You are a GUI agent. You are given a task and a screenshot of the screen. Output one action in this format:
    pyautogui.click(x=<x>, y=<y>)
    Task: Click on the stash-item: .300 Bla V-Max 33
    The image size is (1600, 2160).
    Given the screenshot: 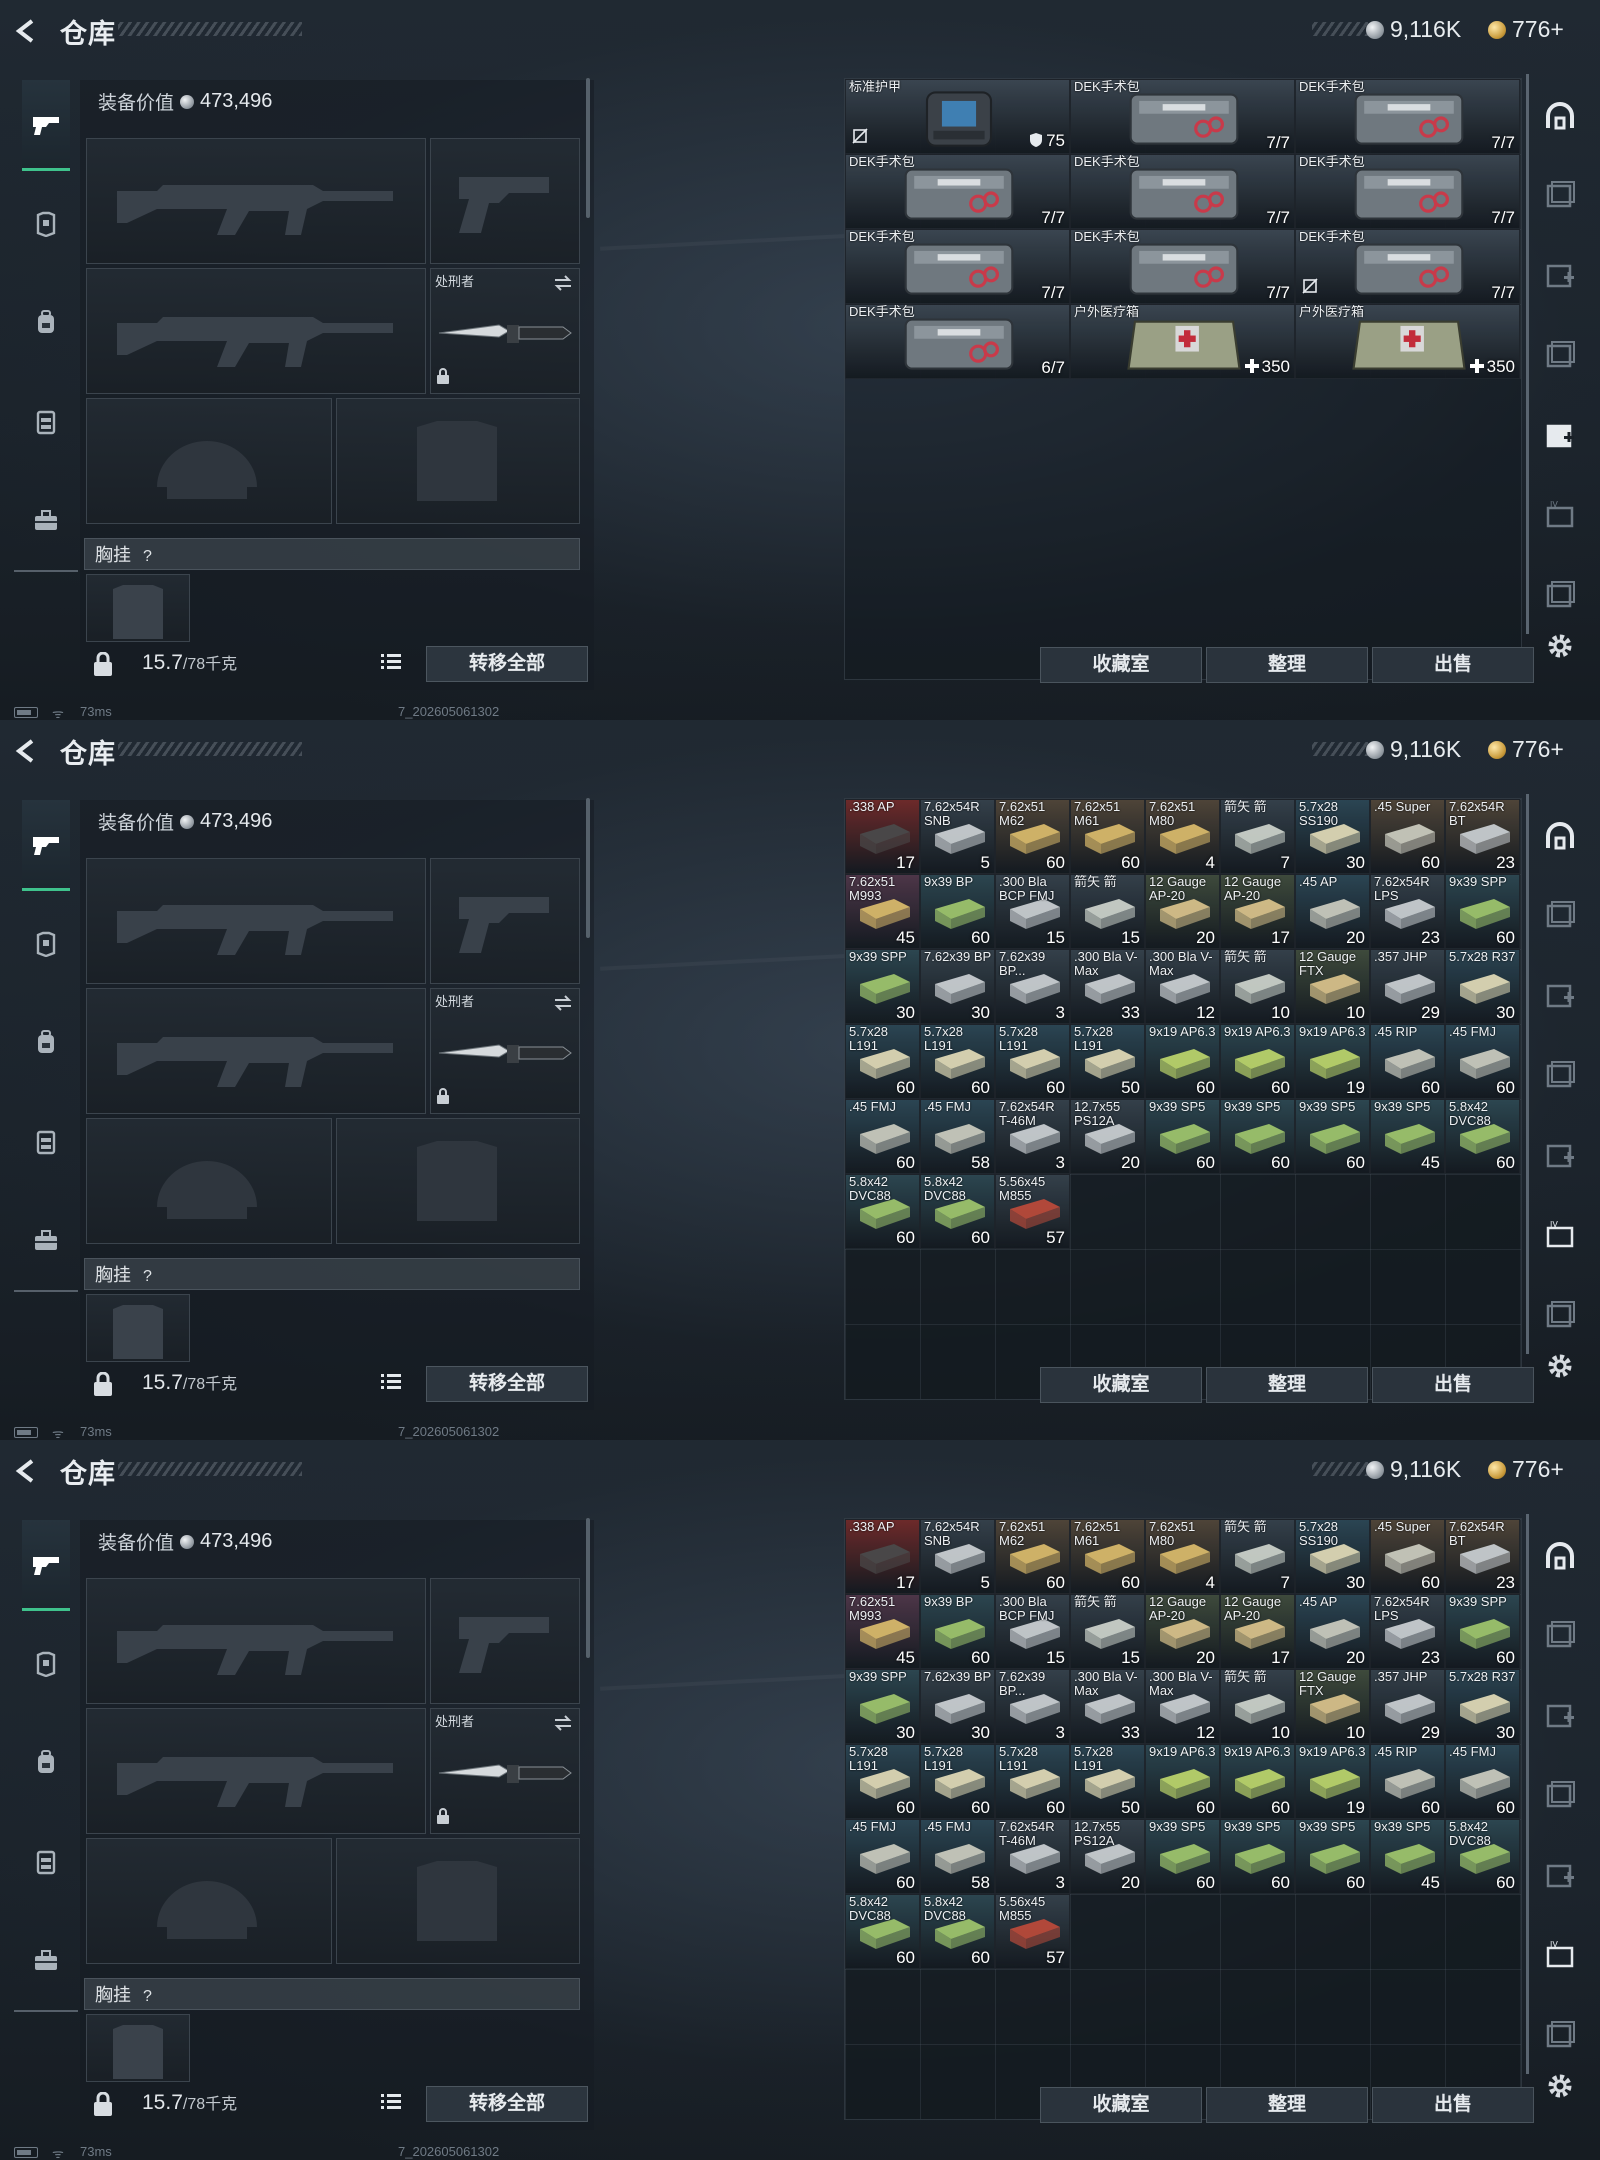 What is the action you would take?
    pyautogui.click(x=1107, y=1706)
    